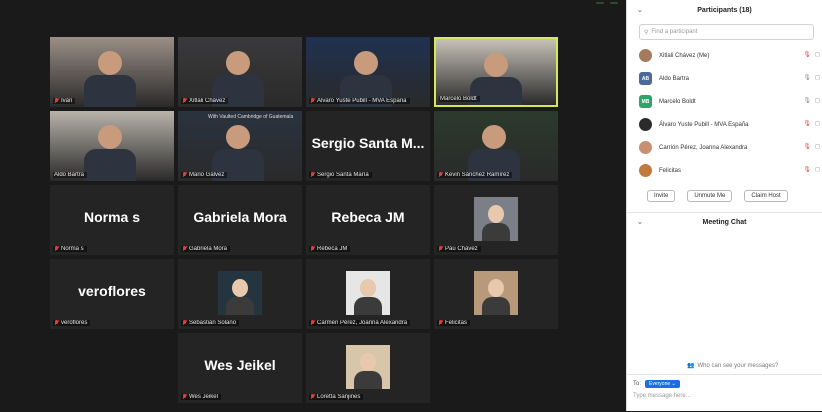 The image size is (822, 412). What do you see at coordinates (614, 3) in the screenshot?
I see `view-badge-right` at bounding box center [614, 3].